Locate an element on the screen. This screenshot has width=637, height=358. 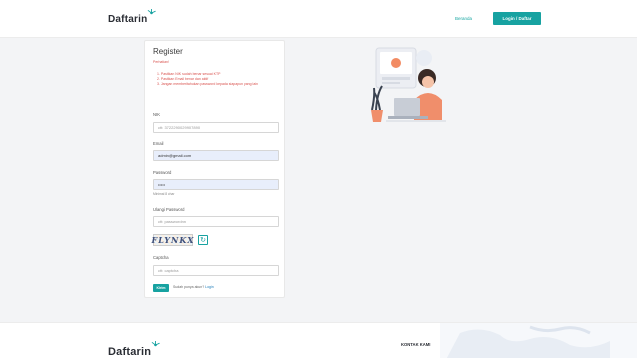
submit-button: Kirim is located at coordinates (161, 288).